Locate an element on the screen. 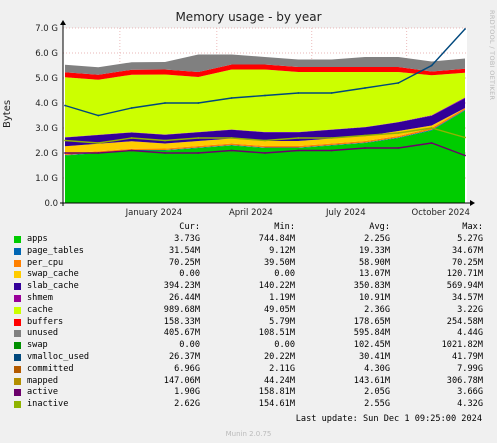 The width and height of the screenshot is (497, 443). x-axis-arrow is located at coordinates (472, 203).